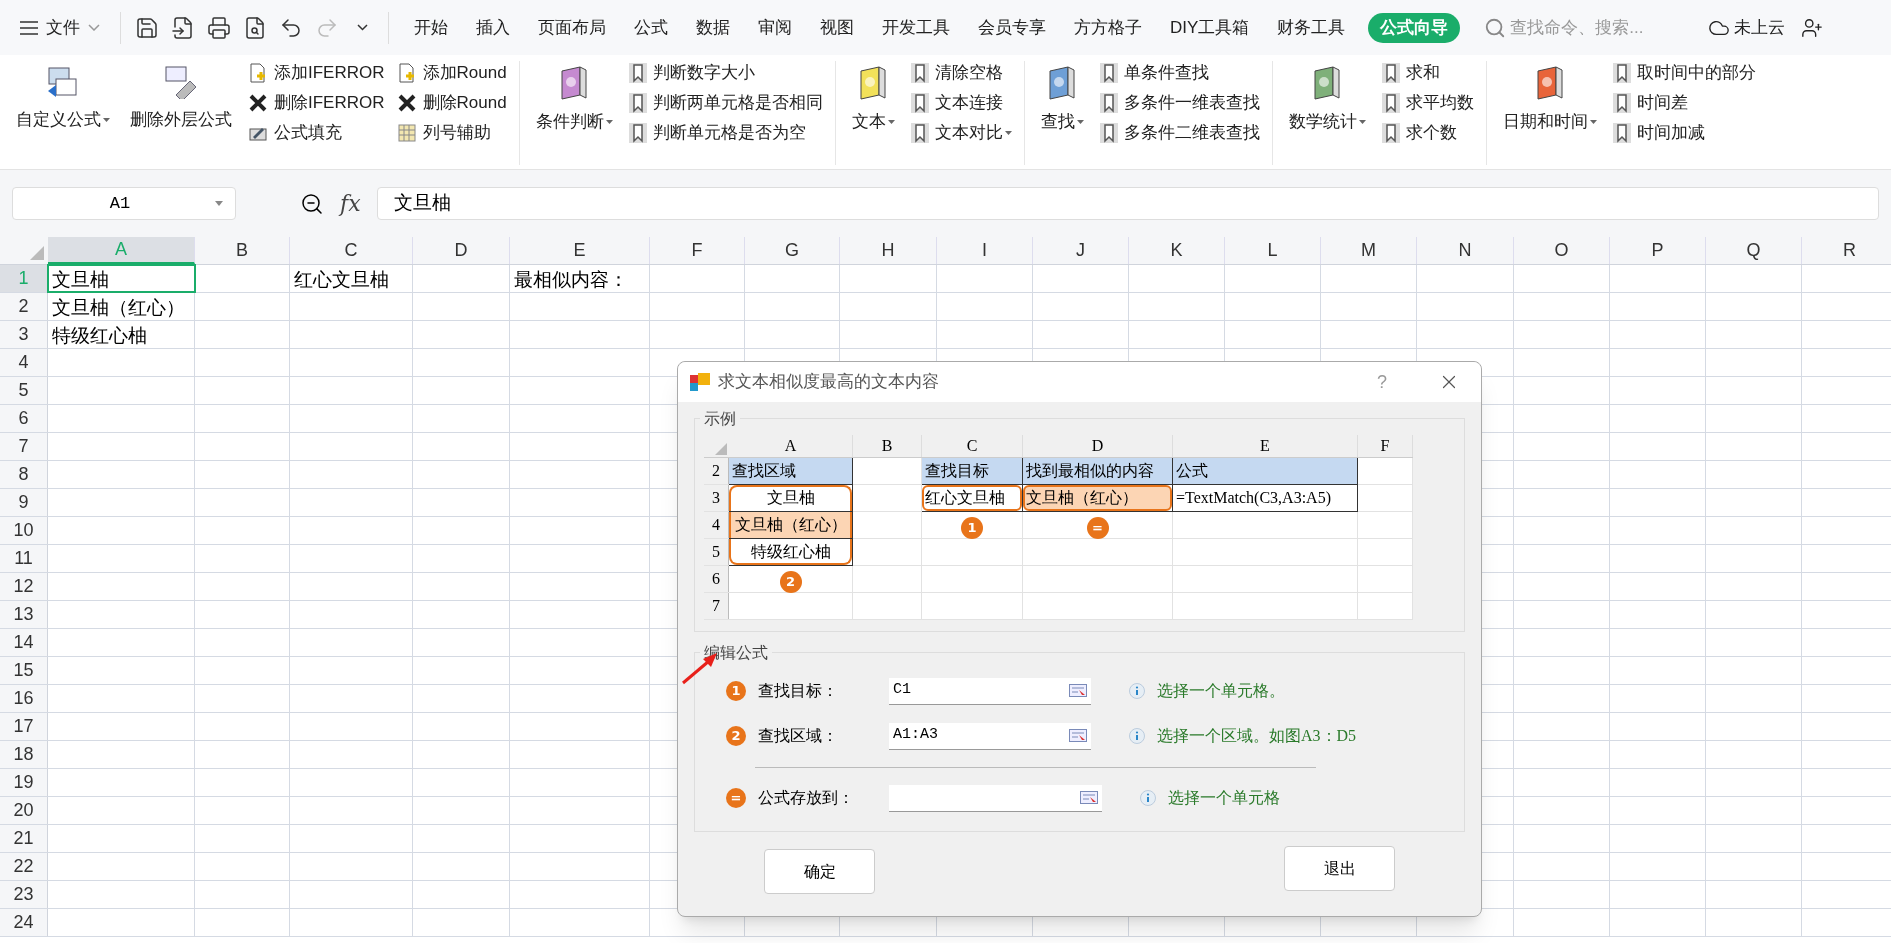  Describe the element at coordinates (1179, 73) in the screenshot. I see `ribbon-small-button: 单条件查找` at that location.